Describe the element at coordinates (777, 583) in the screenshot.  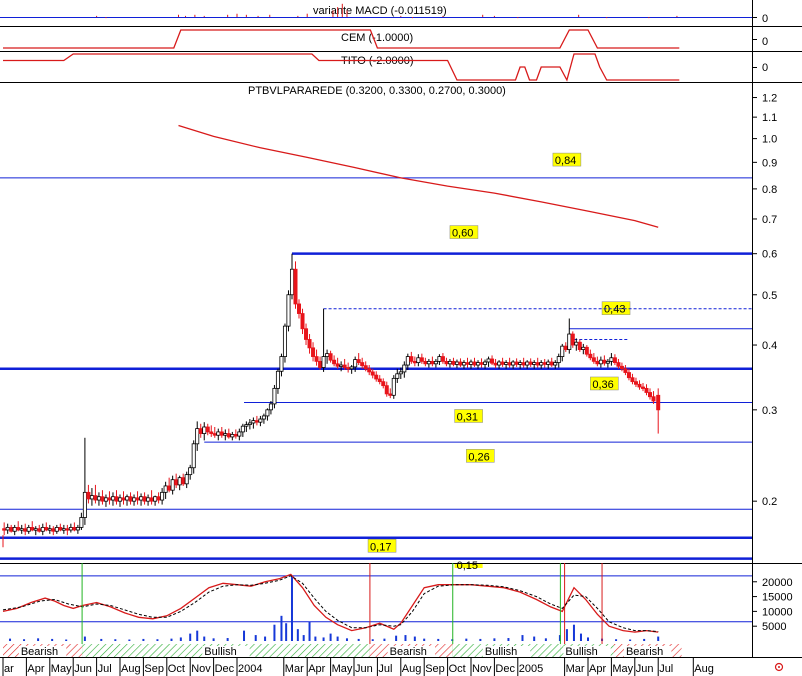
I see `volume-ytick-label: 20000` at that location.